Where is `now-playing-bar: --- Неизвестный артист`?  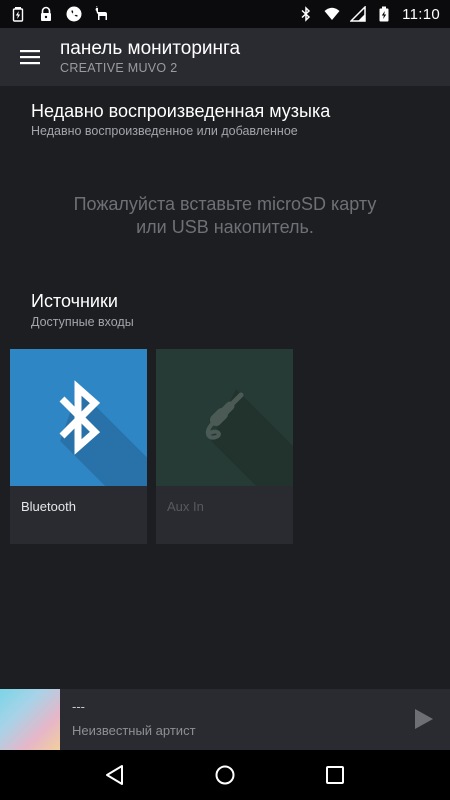 now-playing-bar: --- Неизвестный артист is located at coordinates (225, 719).